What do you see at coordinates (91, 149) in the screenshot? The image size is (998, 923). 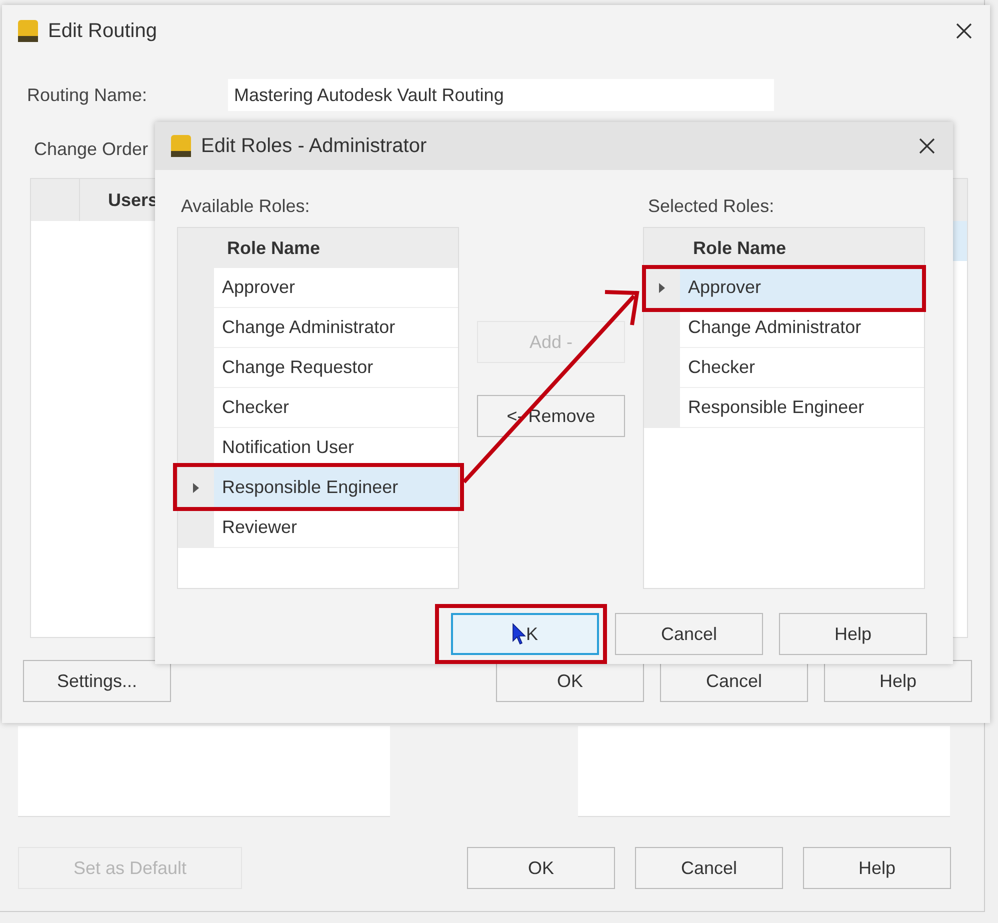 I see `field-label: Change Order` at bounding box center [91, 149].